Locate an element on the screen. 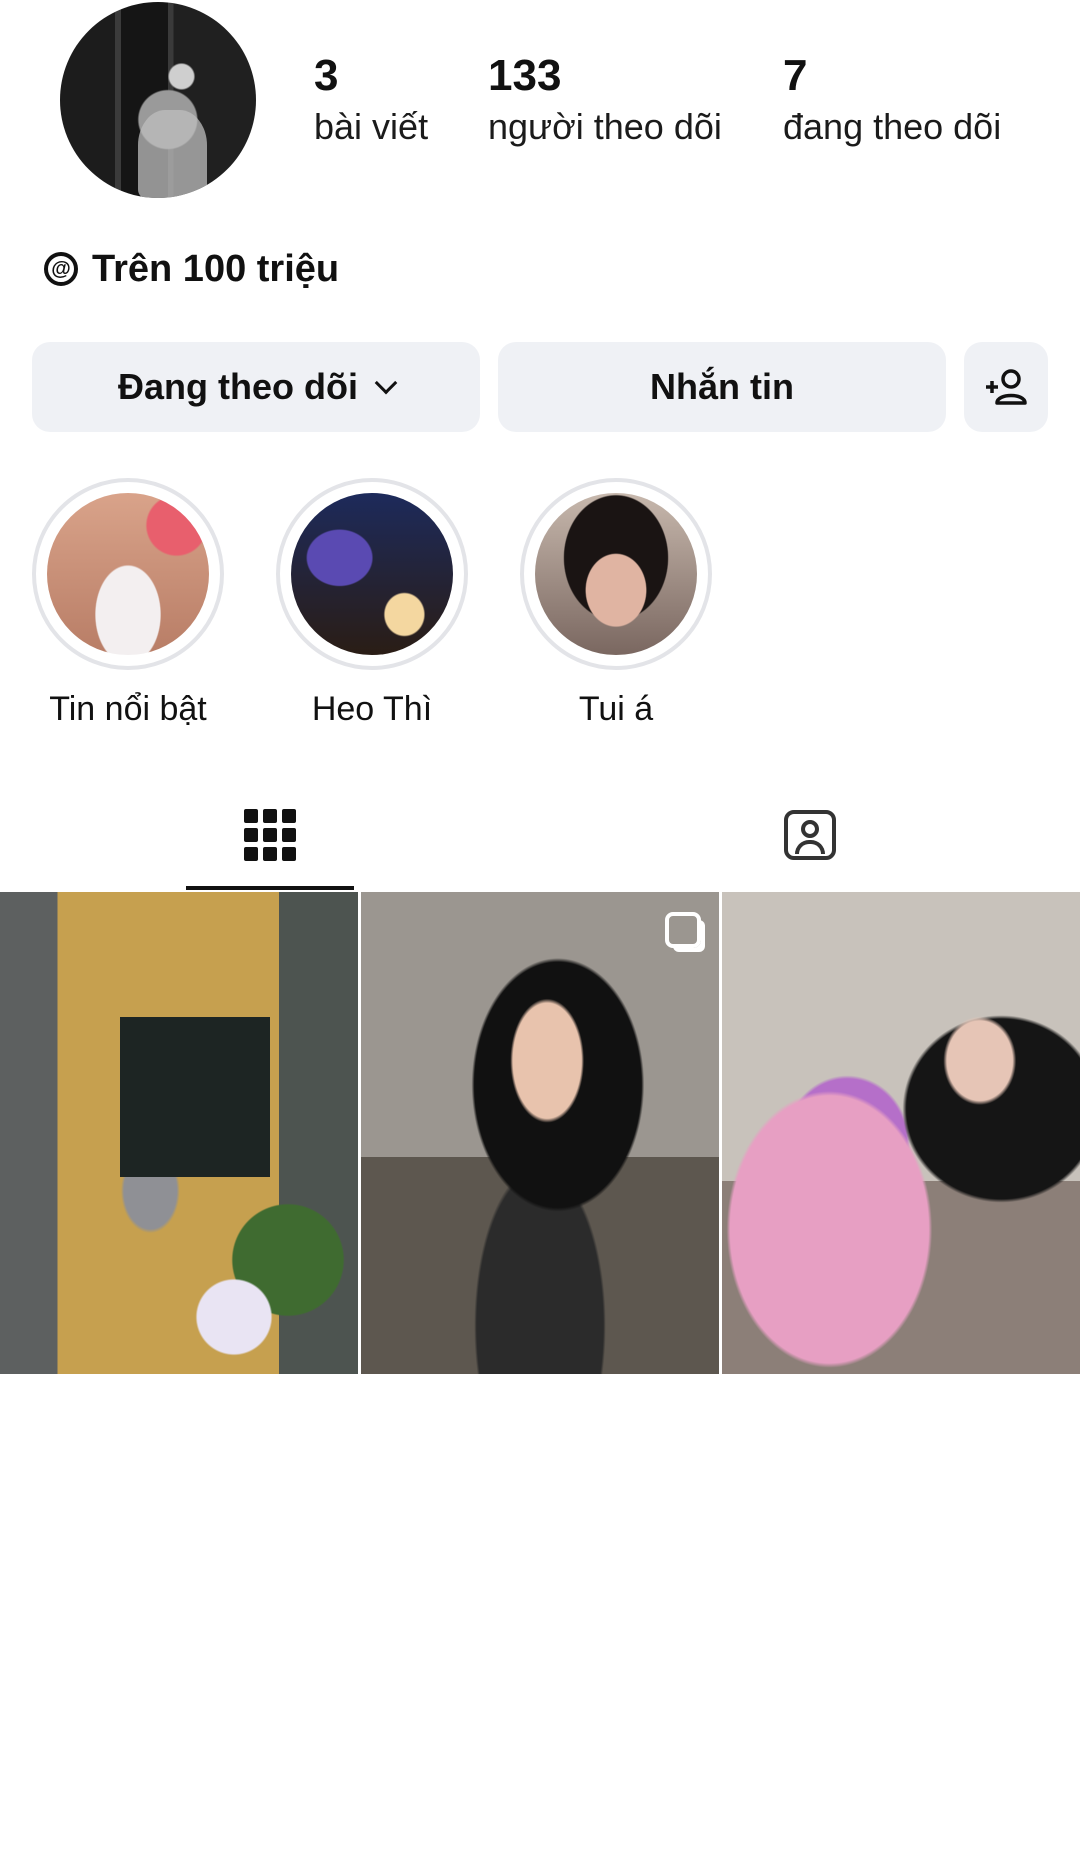 This screenshot has height=1864, width=1080. add-person-button is located at coordinates (1006, 387).